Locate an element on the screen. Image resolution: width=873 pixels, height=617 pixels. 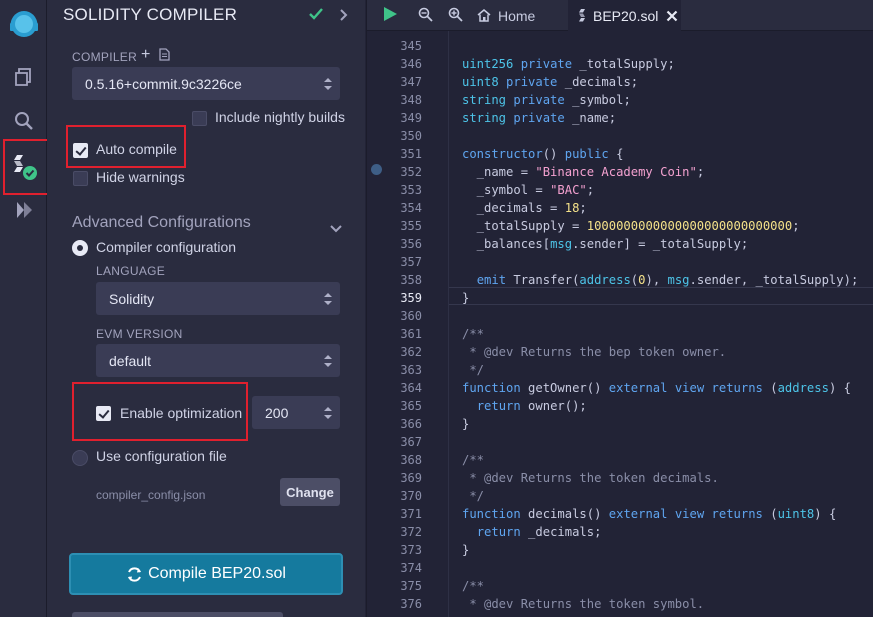
solidity-file-icon is located at coordinates (582, 15).